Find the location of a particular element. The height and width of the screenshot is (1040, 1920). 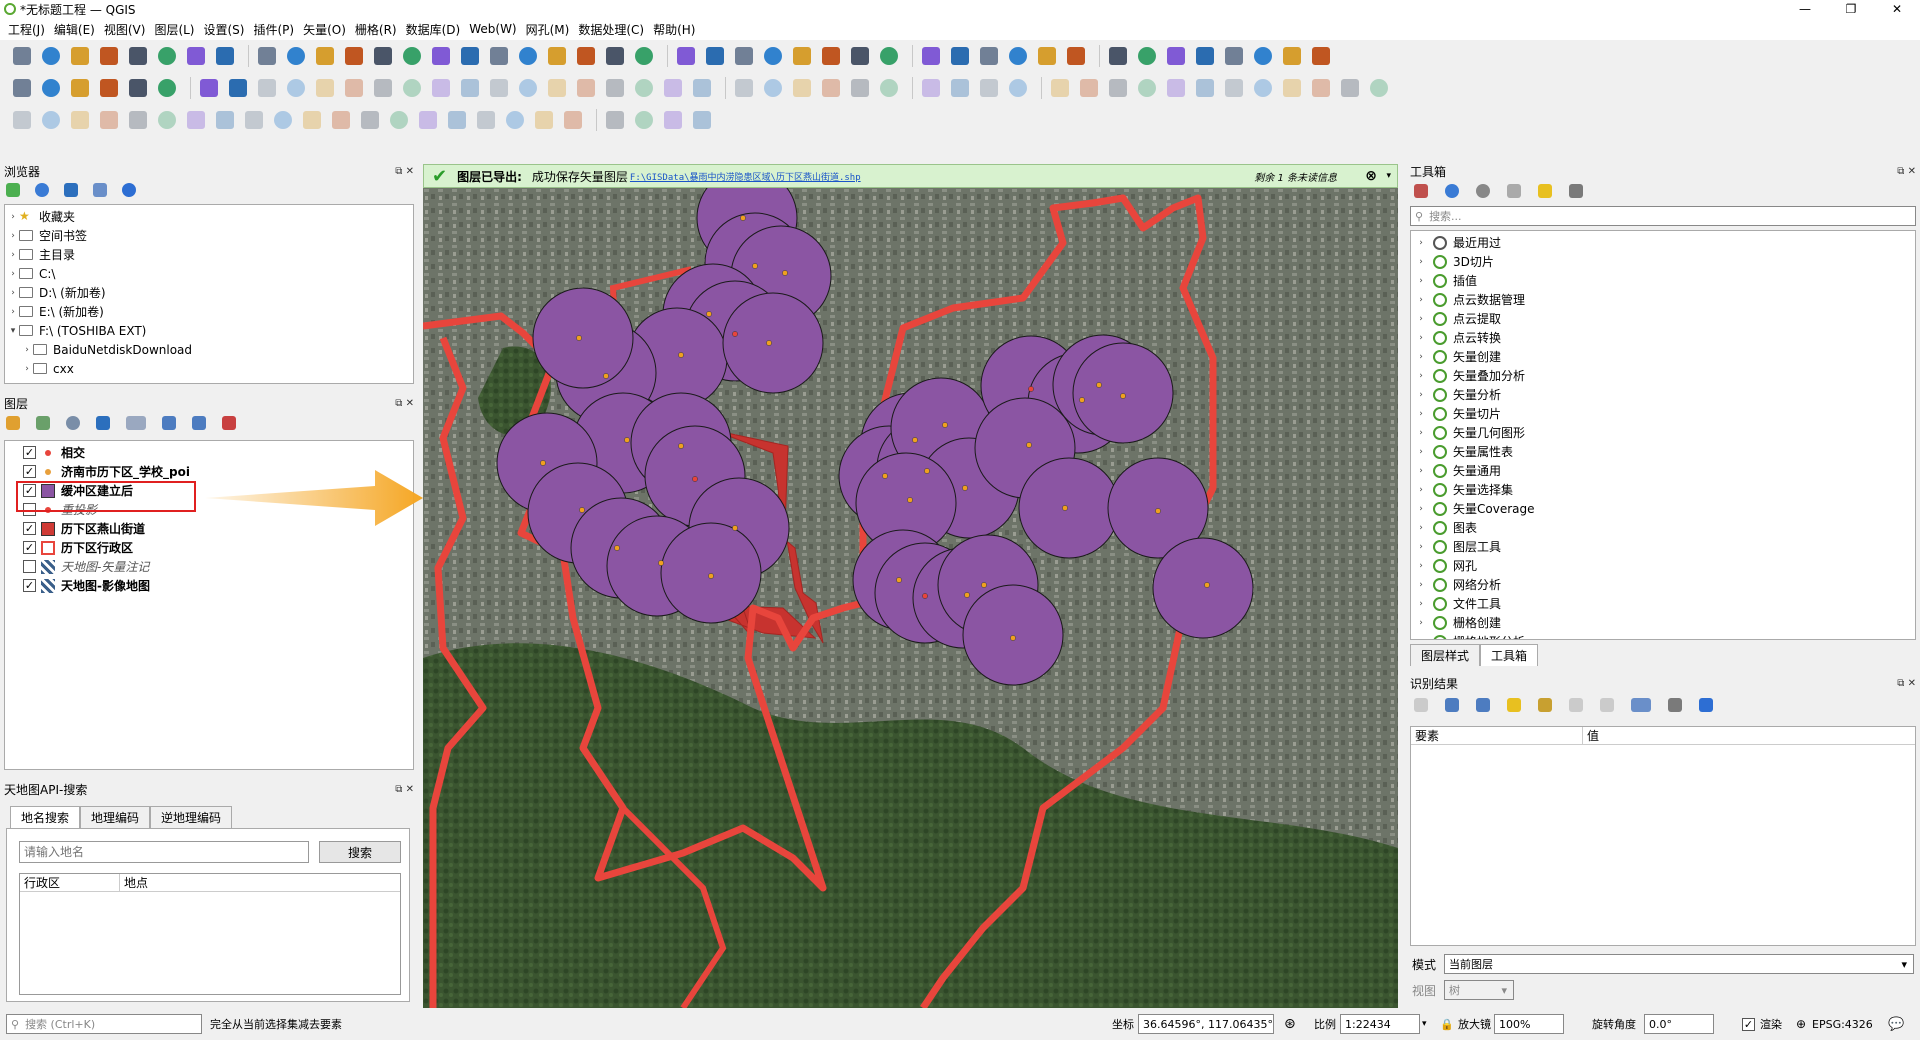

tb3-tool-2-icon is located at coordinates (80, 120).